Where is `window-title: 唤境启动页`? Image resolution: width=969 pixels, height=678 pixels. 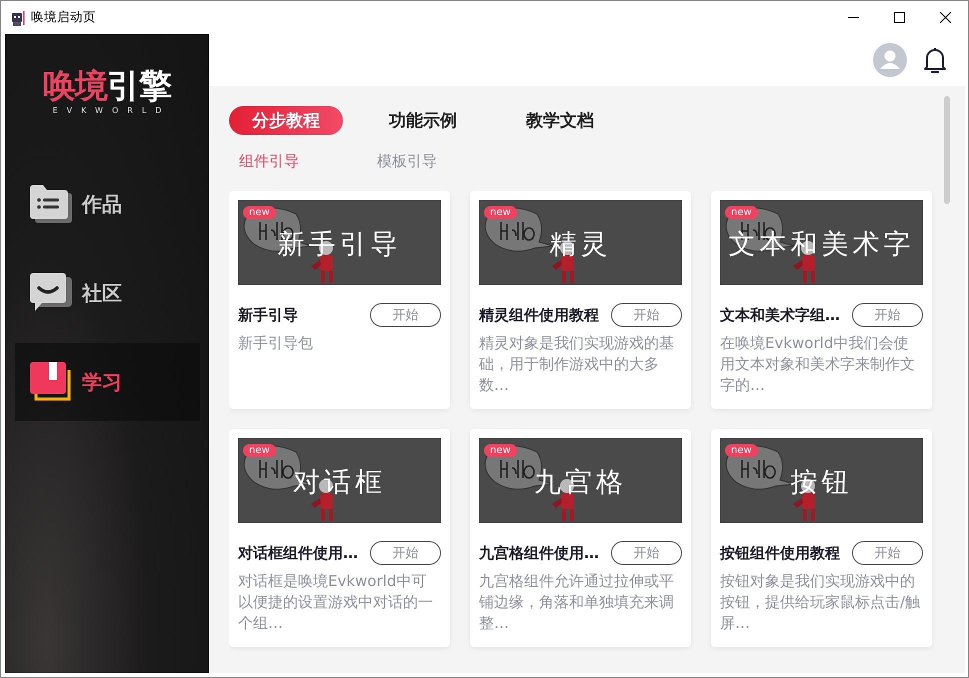
window-title: 唤境启动页 is located at coordinates (64, 17).